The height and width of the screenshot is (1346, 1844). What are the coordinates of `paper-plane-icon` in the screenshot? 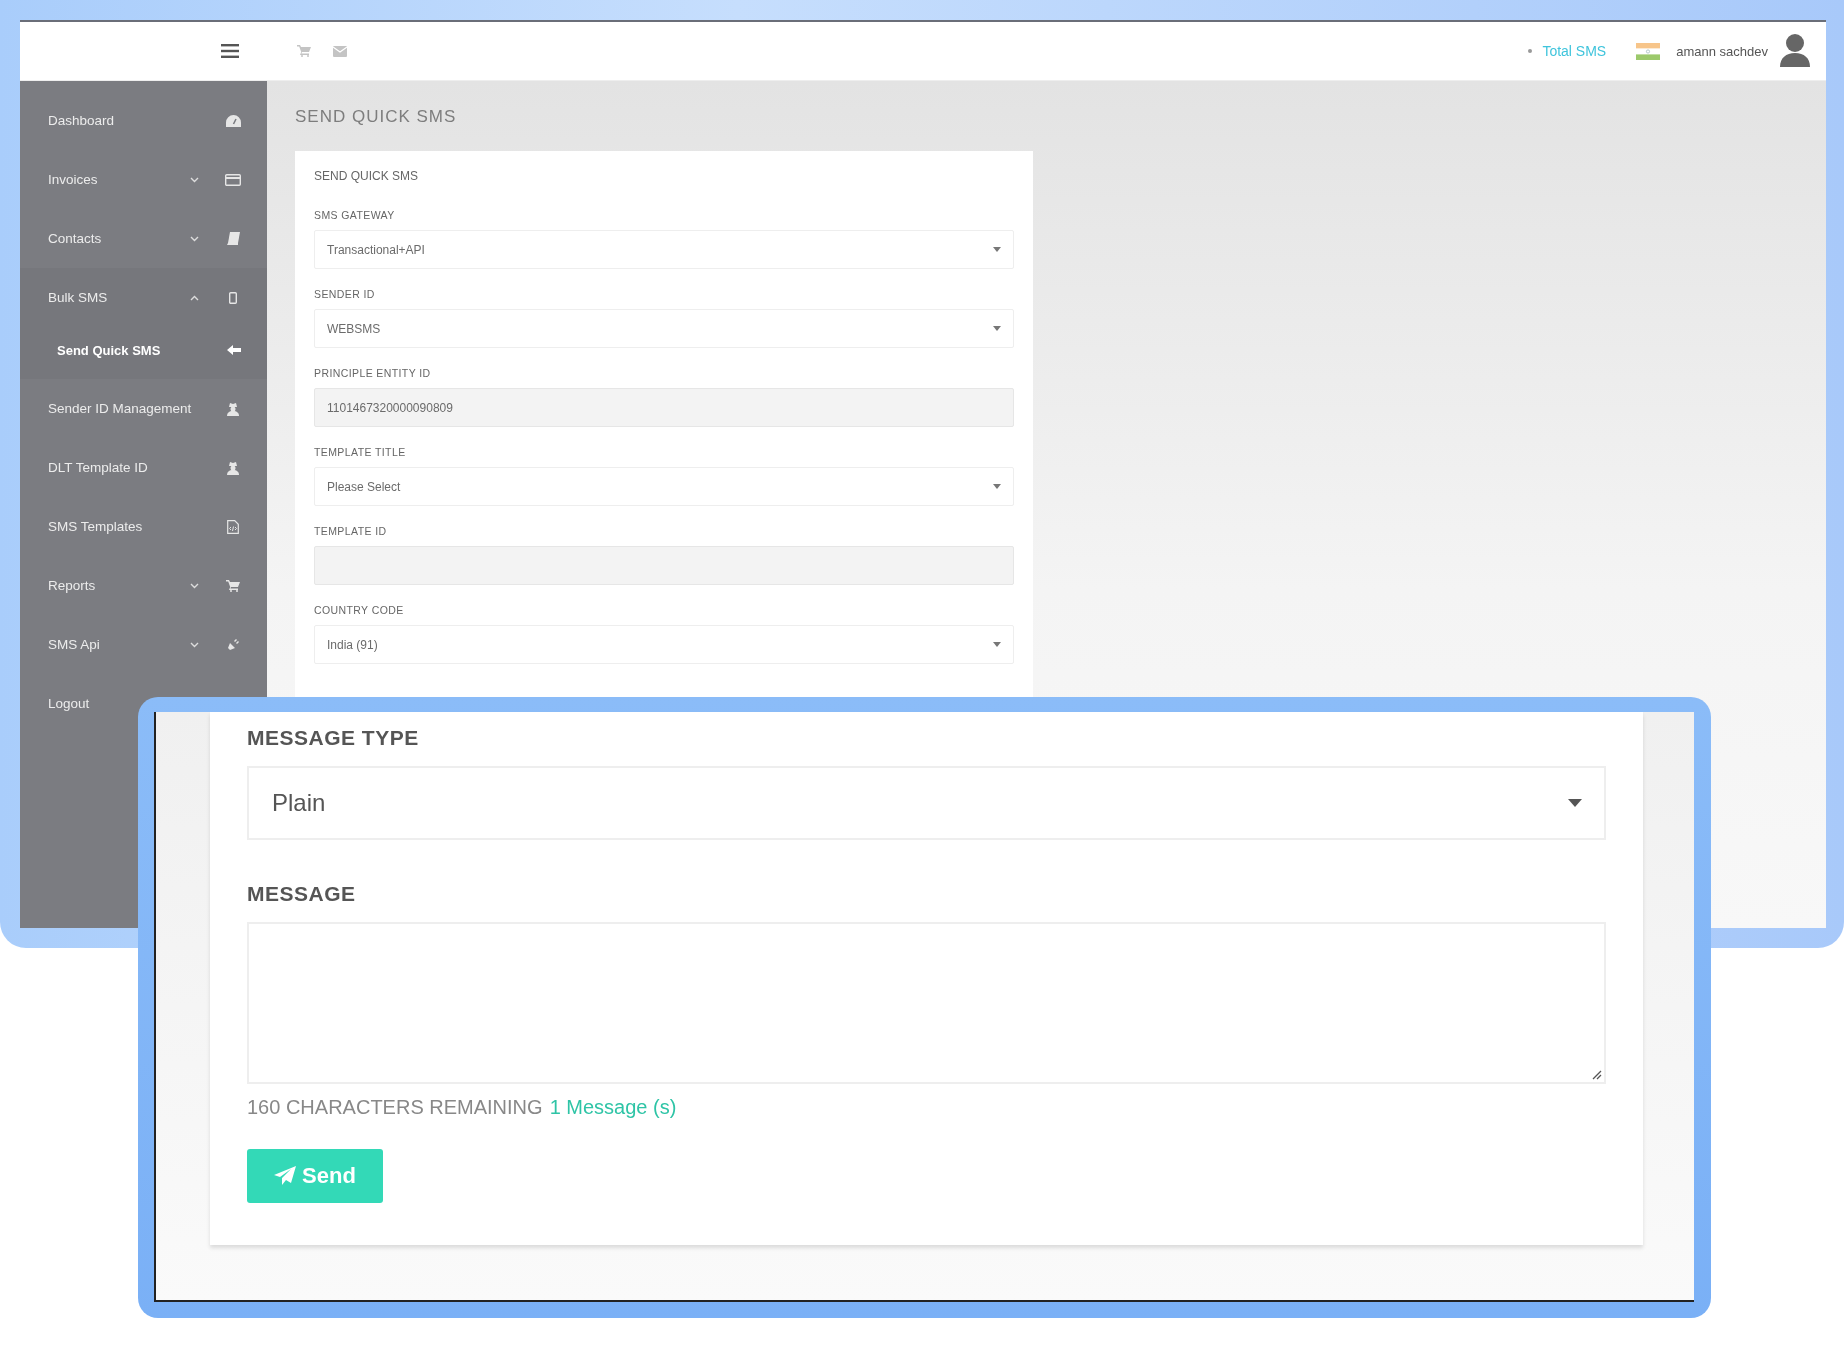 It's located at (285, 1176).